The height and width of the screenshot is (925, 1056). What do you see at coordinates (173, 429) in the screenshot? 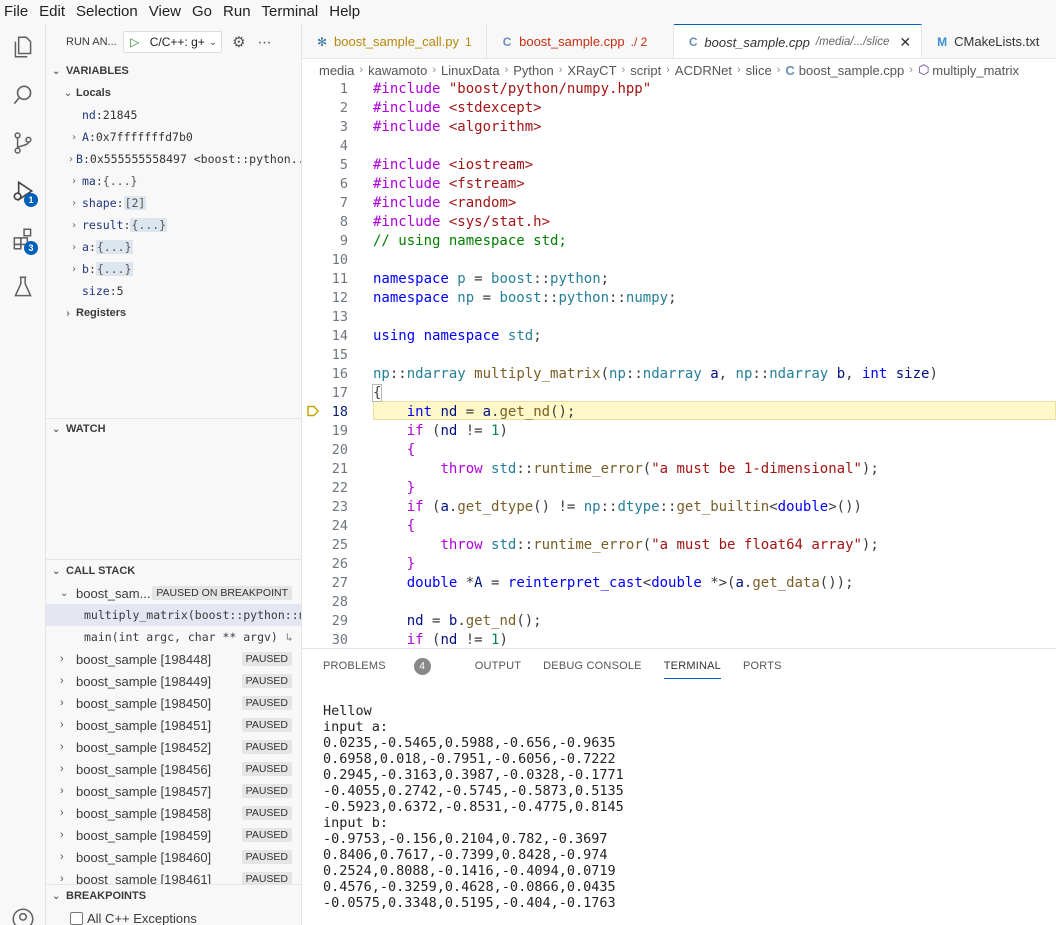
I see `watch-section-header: ⌄ WATCH` at bounding box center [173, 429].